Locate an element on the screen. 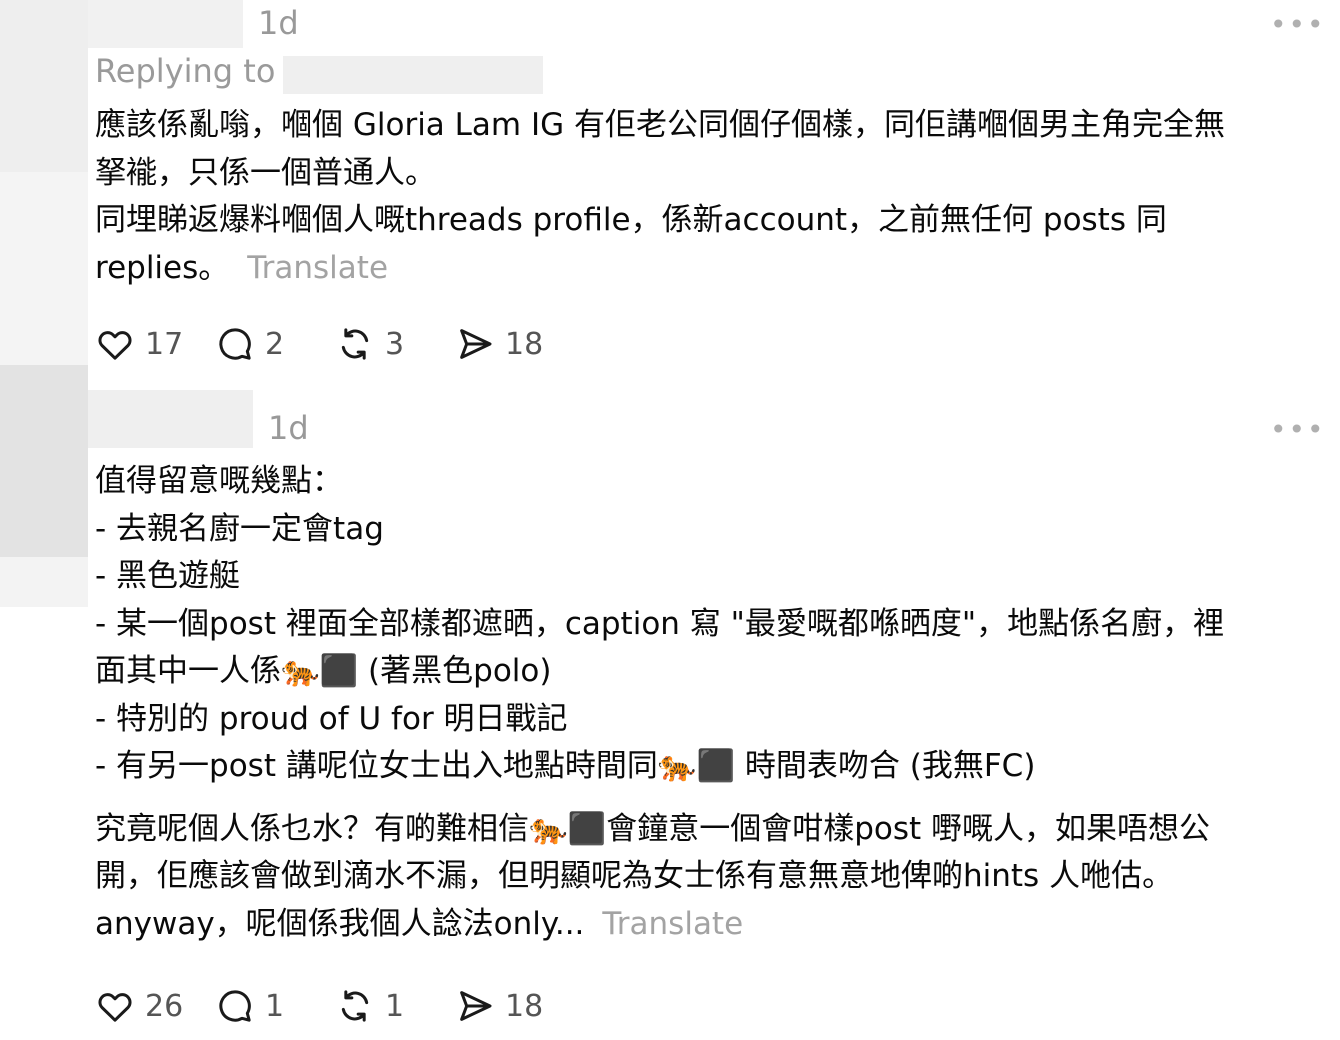 The width and height of the screenshot is (1340, 1040). repost-button: 1 is located at coordinates (395, 1006).